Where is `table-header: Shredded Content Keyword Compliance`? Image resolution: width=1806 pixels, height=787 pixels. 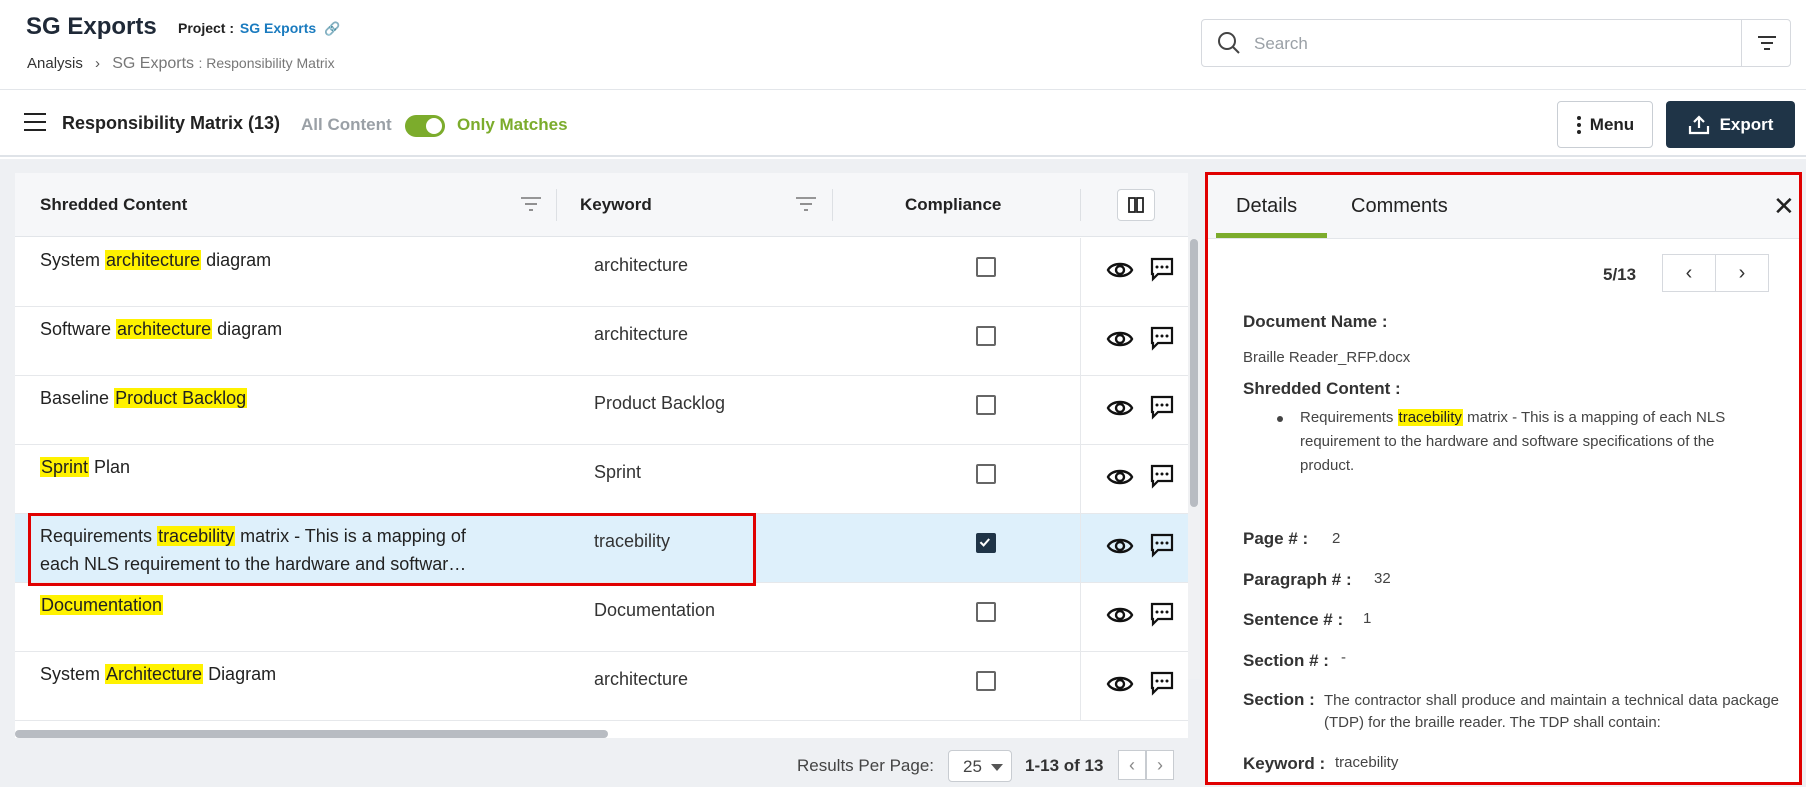 table-header: Shredded Content Keyword Compliance is located at coordinates (601, 205).